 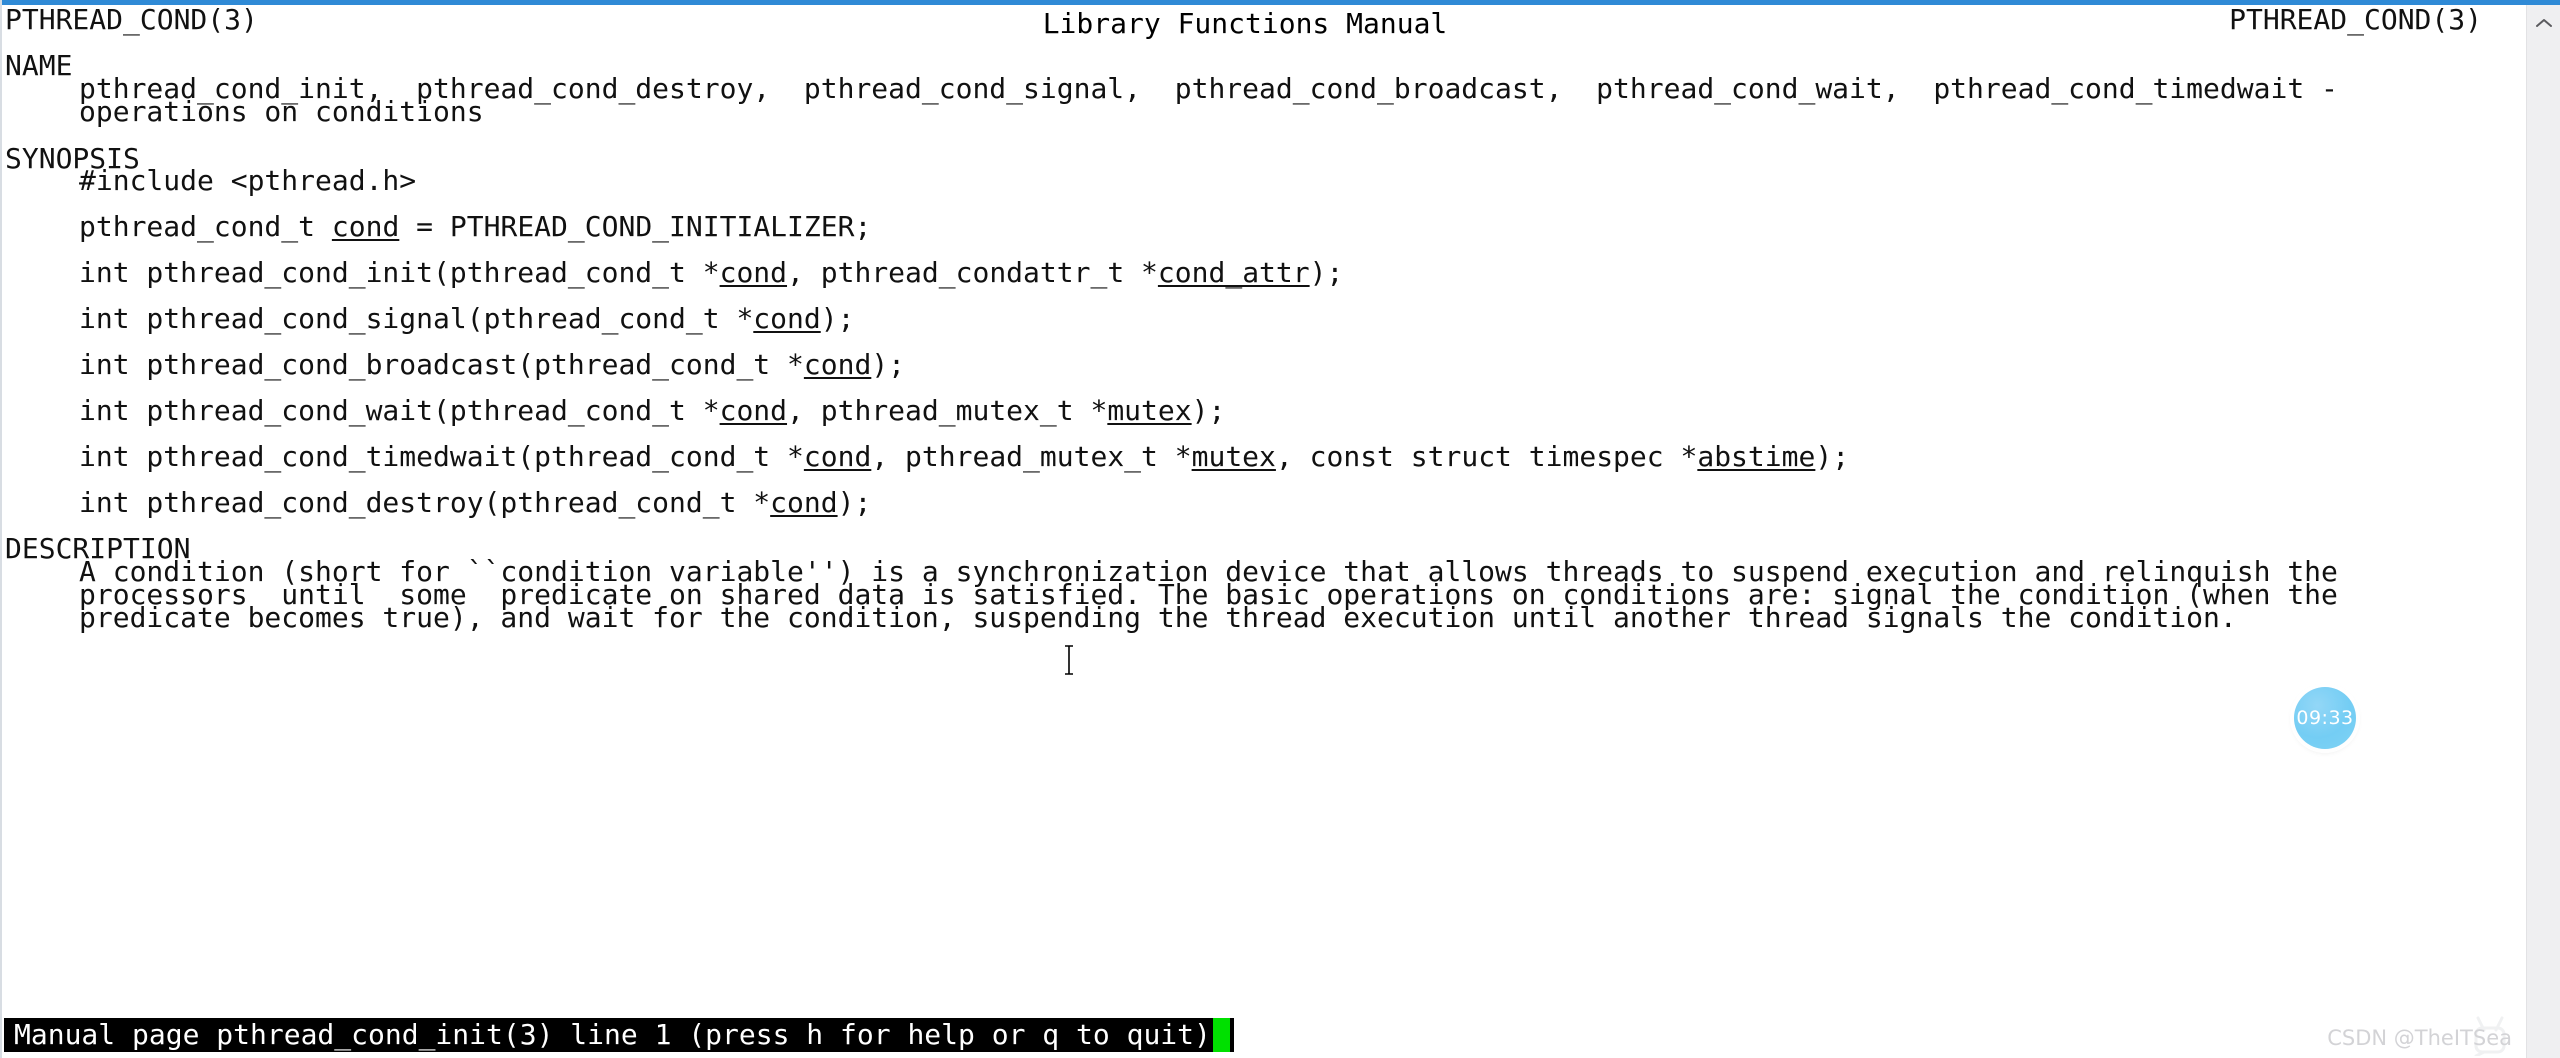 What do you see at coordinates (205, 226) in the screenshot?
I see `synopsis-initializer-prefix: pthread_cond_t` at bounding box center [205, 226].